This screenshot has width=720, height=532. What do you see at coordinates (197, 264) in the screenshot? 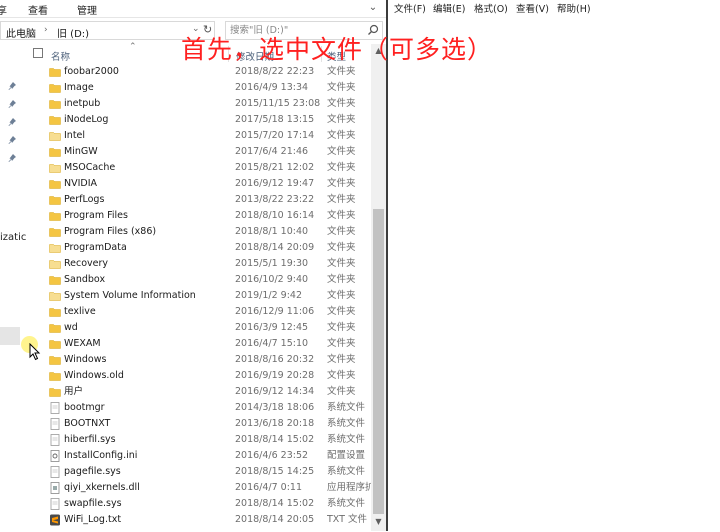
I see `file-row: Recovery 2015/5/1 19:30 文件夹` at bounding box center [197, 264].